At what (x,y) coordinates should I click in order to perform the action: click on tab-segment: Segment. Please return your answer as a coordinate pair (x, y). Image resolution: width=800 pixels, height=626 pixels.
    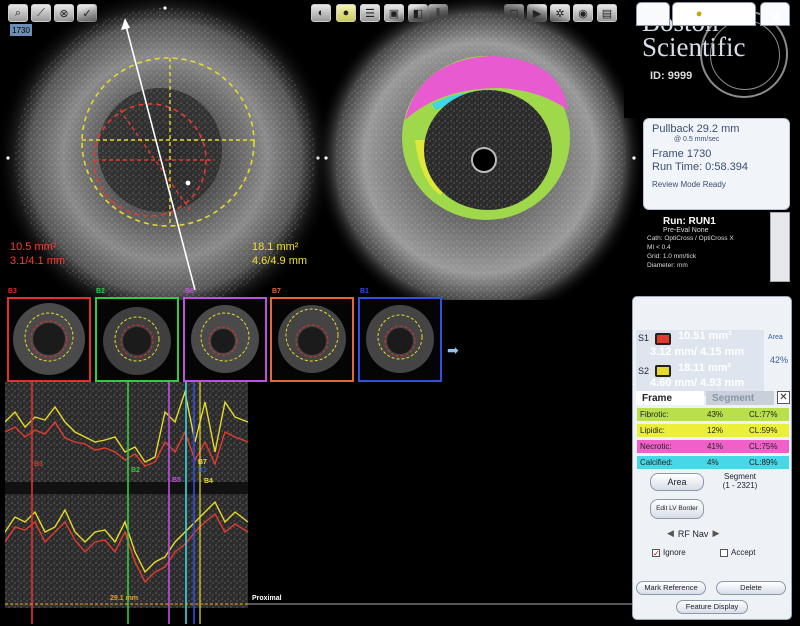
    Looking at the image, I should click on (740, 398).